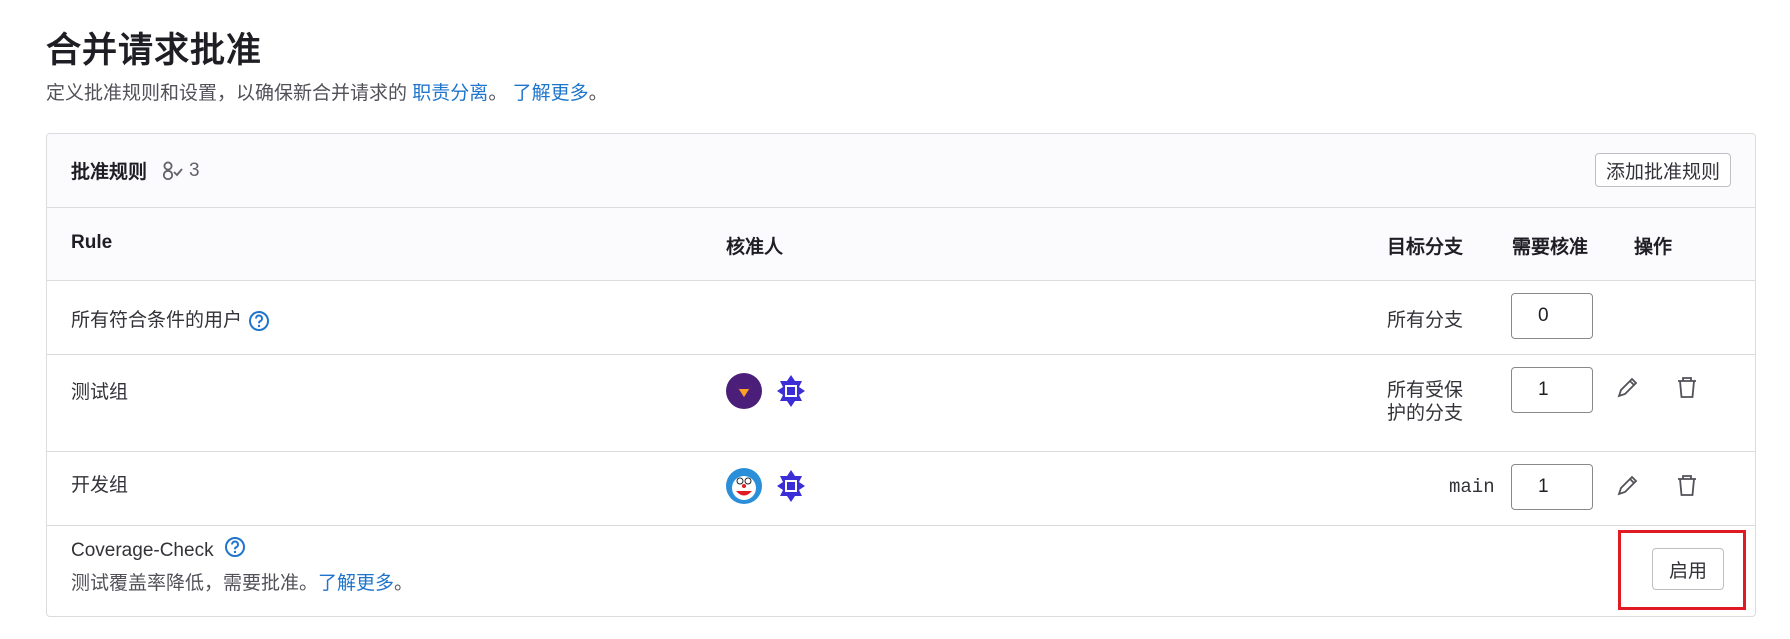 The height and width of the screenshot is (639, 1790). I want to click on fox-avatar-icon, so click(744, 390).